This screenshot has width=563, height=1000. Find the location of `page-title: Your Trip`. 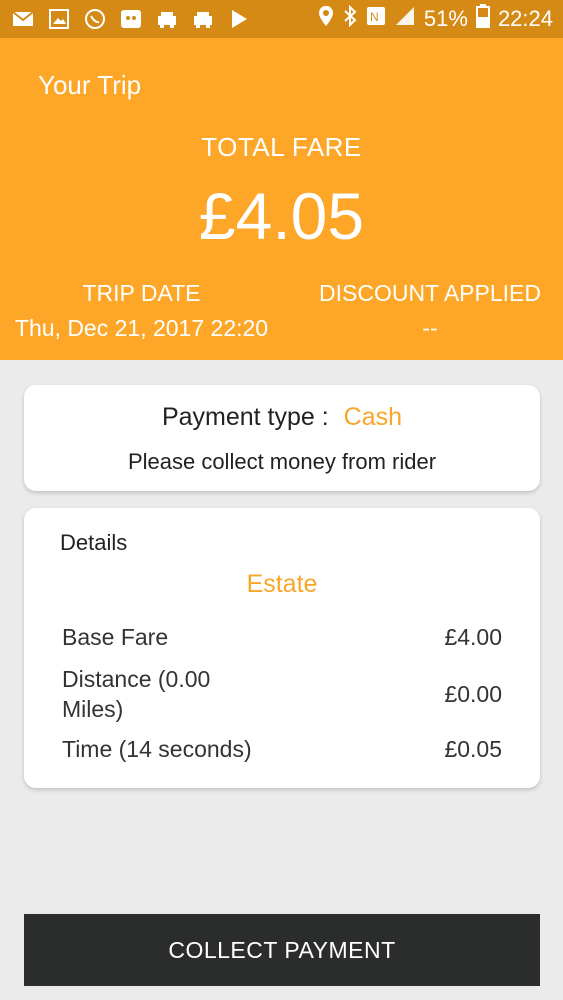

page-title: Your Trip is located at coordinates (90, 85).